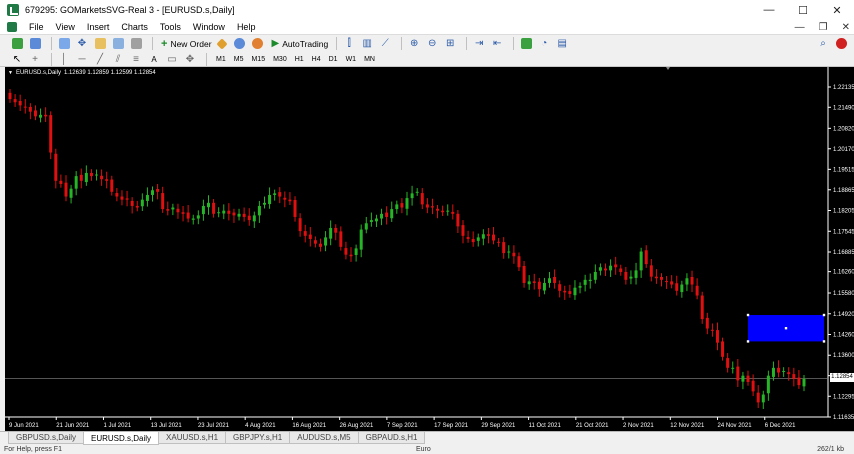 This screenshot has height=454, width=854. What do you see at coordinates (10, 73) in the screenshot?
I see `collapse-triangle-icon: ▼` at bounding box center [10, 73].